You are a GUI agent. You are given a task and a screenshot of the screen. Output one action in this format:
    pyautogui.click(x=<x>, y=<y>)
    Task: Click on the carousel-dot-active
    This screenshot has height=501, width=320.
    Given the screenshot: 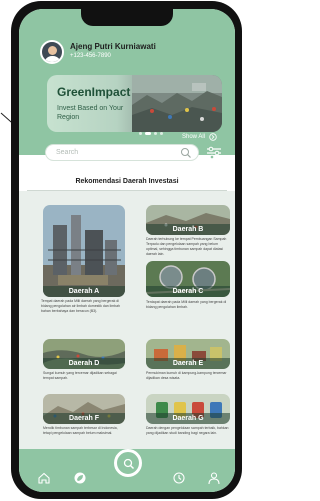 What is the action you would take?
    pyautogui.click(x=148, y=133)
    